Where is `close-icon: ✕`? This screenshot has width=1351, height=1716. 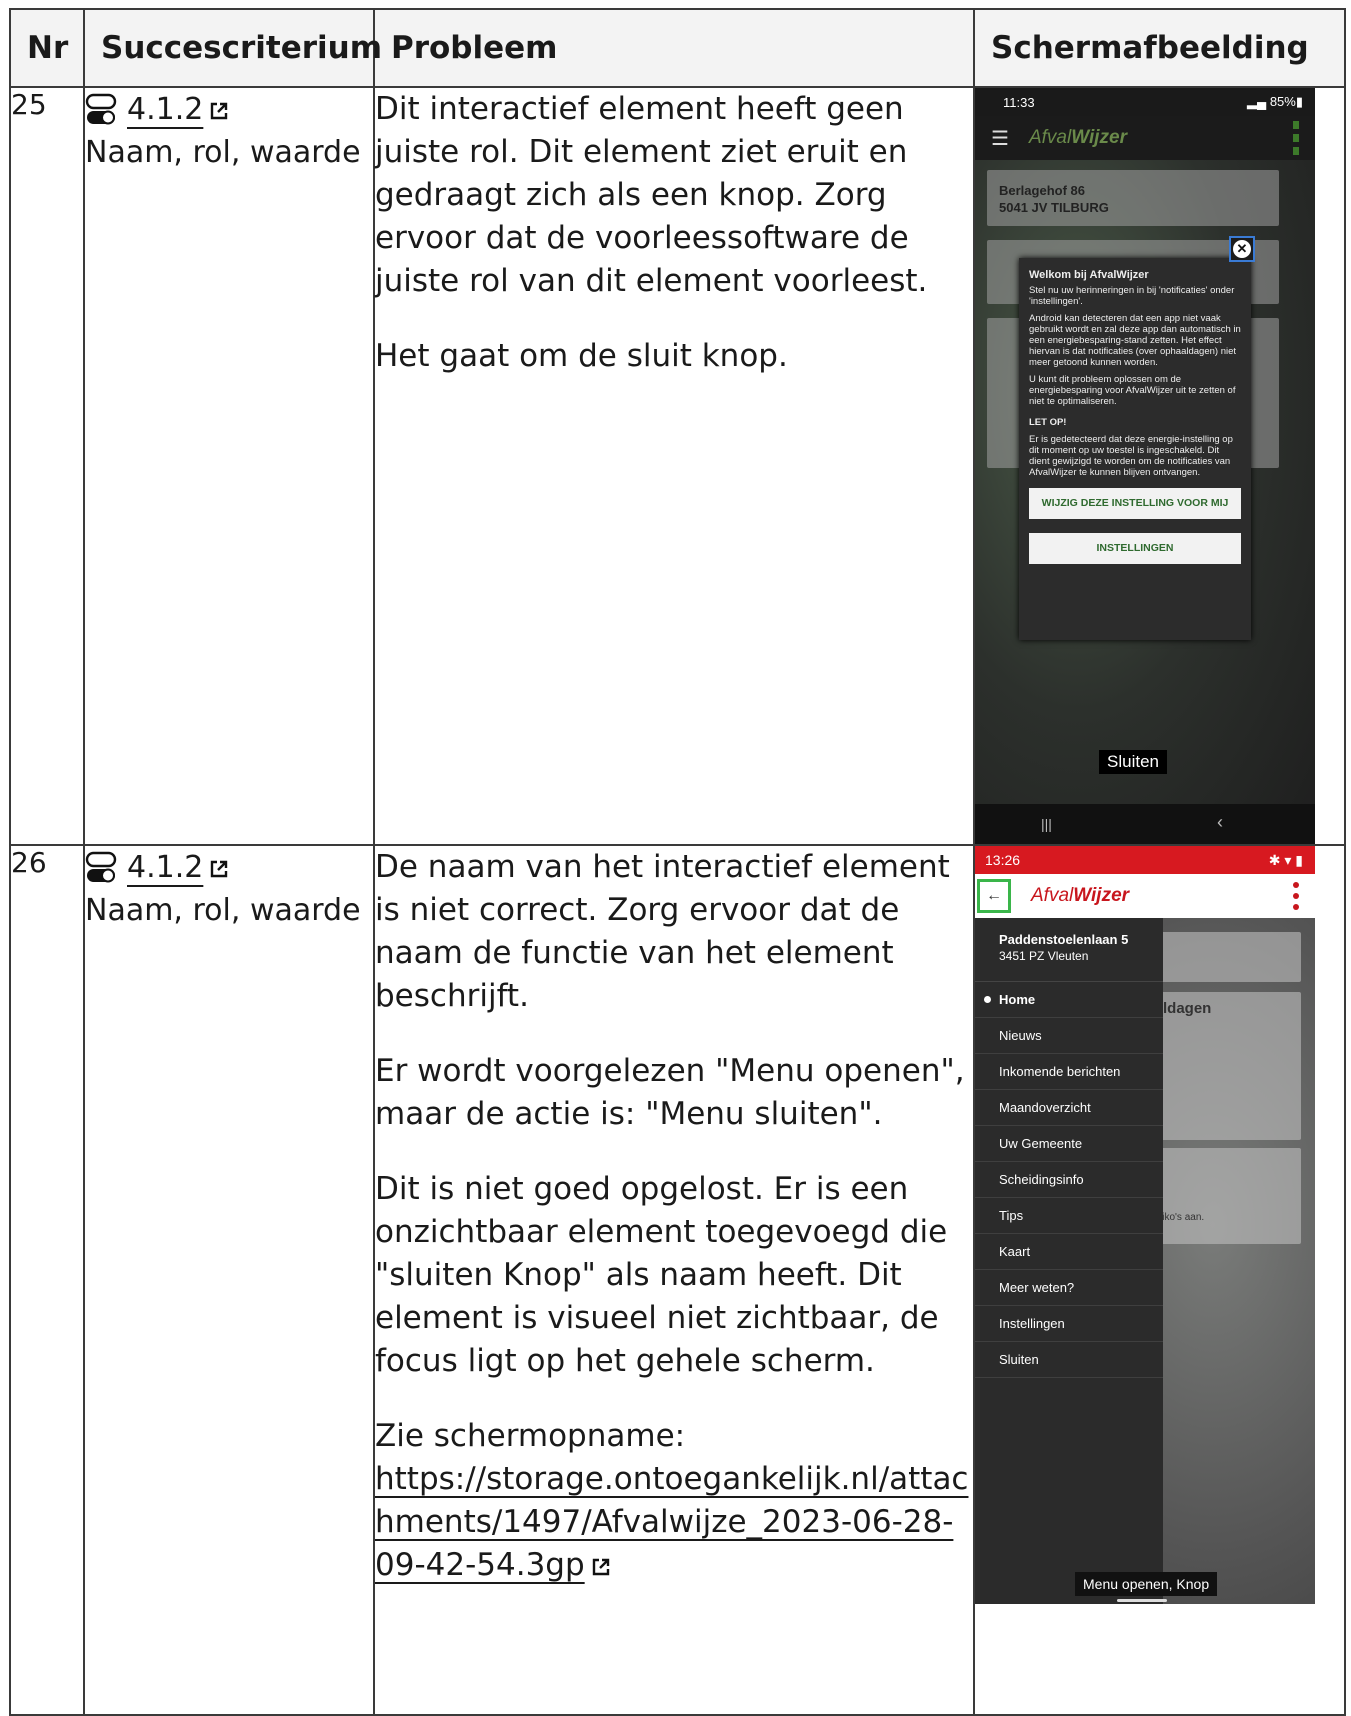 close-icon: ✕ is located at coordinates (1242, 249).